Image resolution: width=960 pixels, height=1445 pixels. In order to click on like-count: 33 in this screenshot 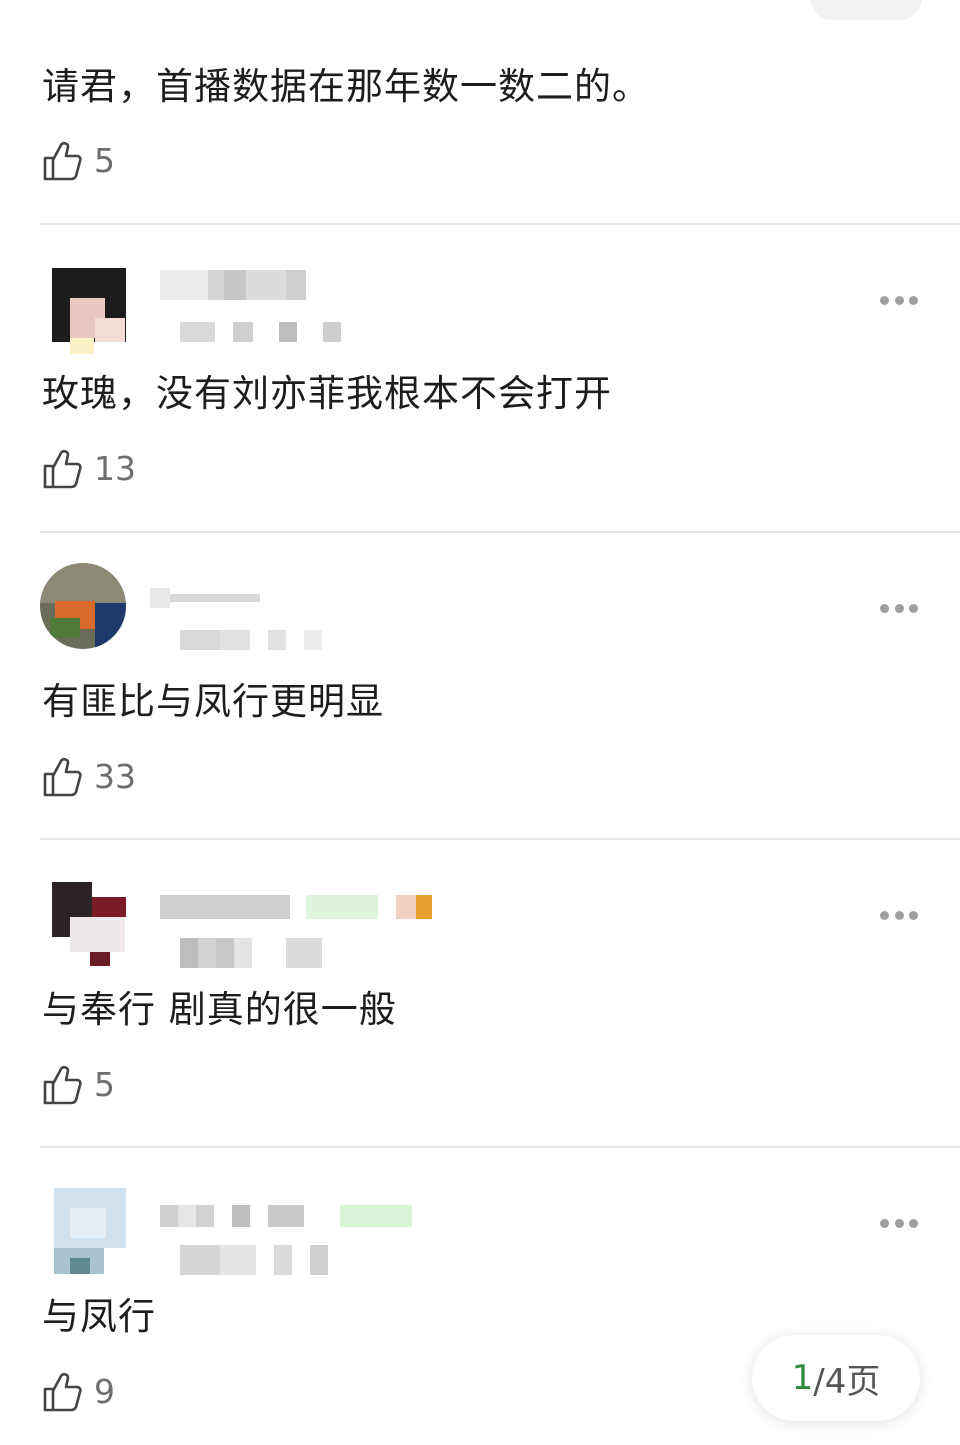, I will do `click(115, 776)`.